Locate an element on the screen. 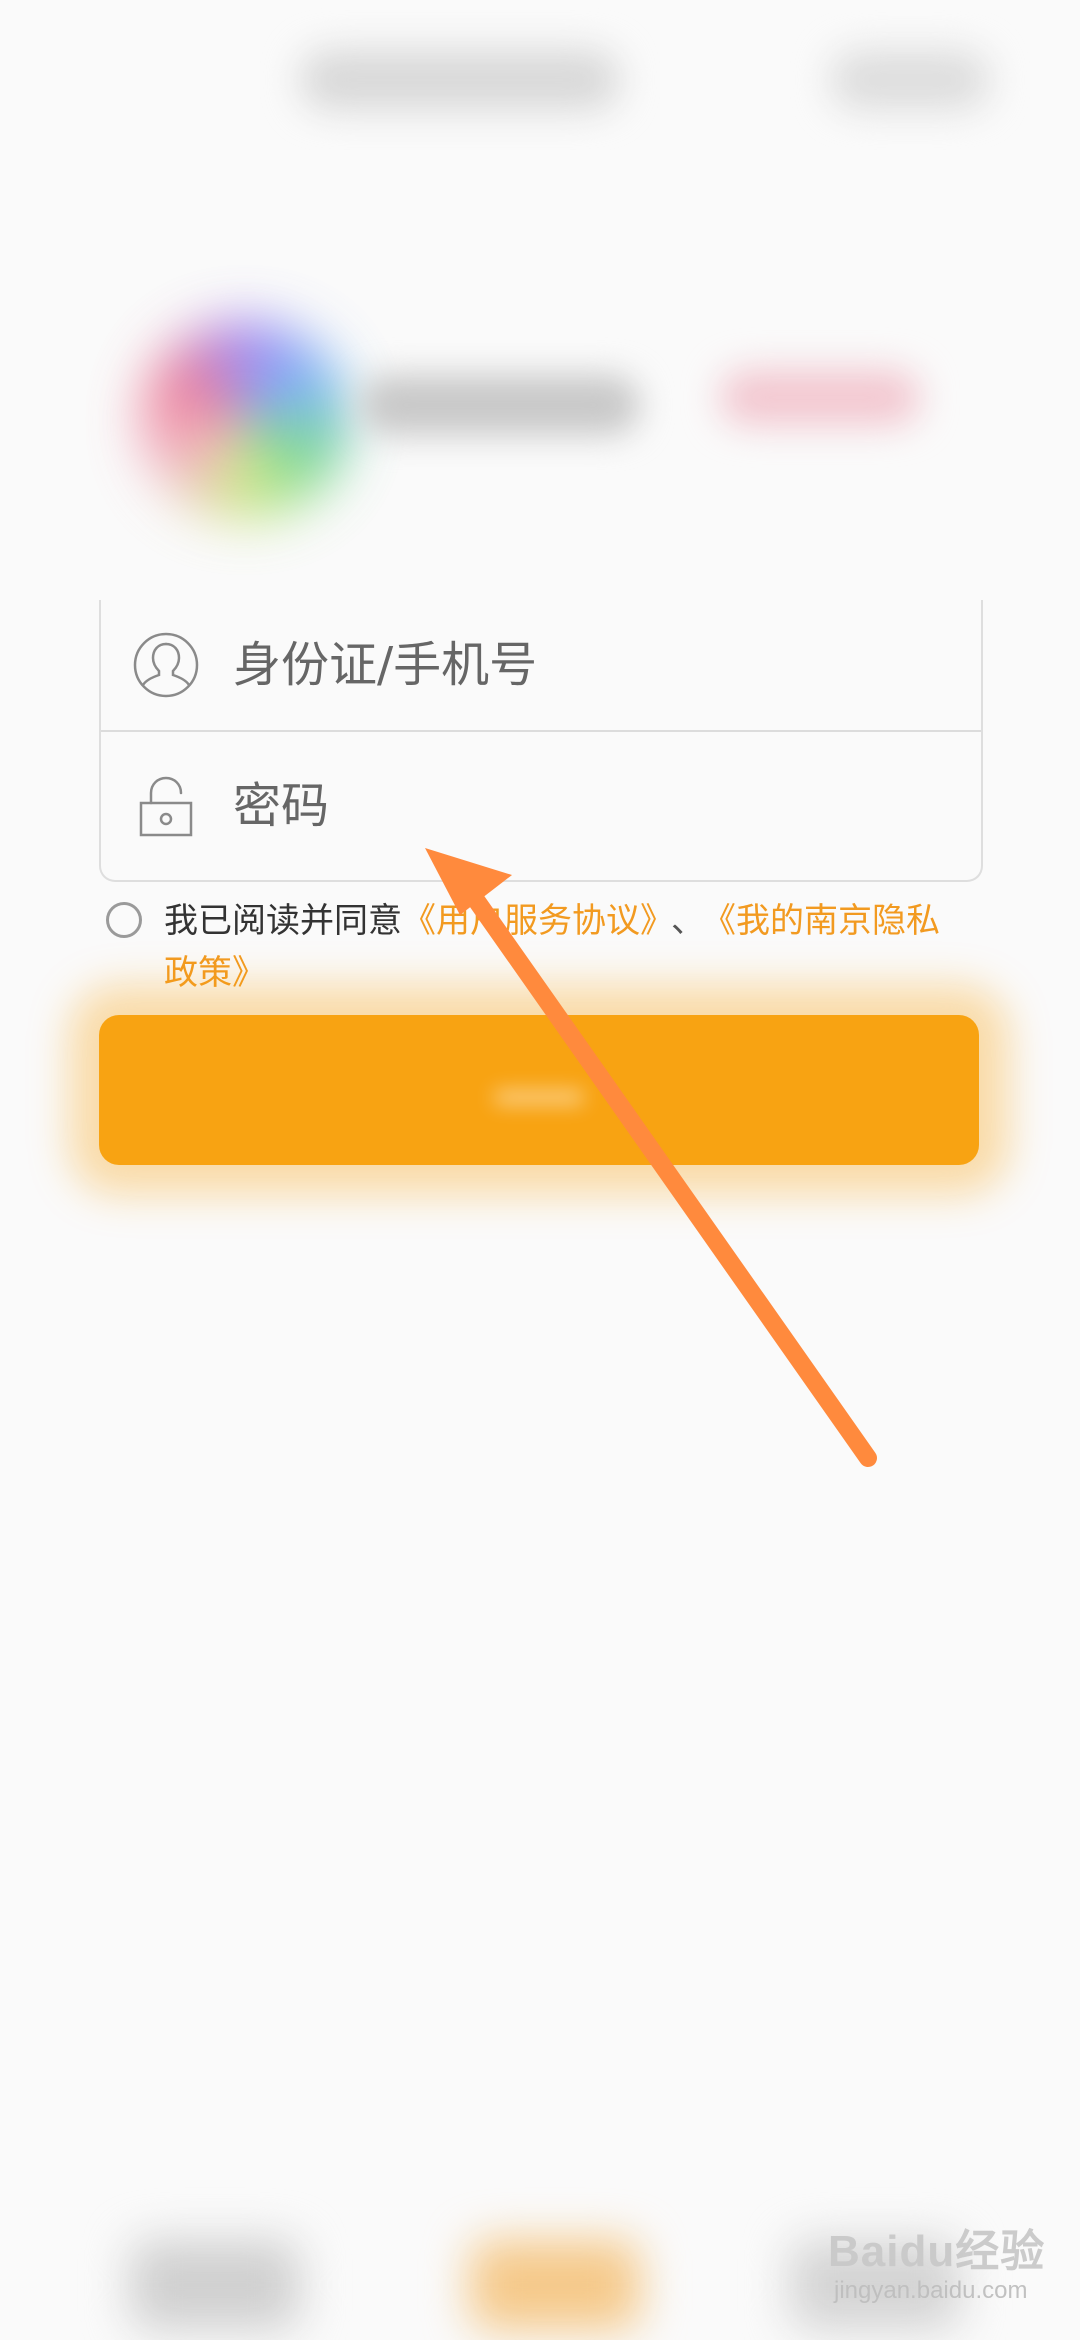 This screenshot has width=1080, height=2340. top-bar is located at coordinates (540, 75).